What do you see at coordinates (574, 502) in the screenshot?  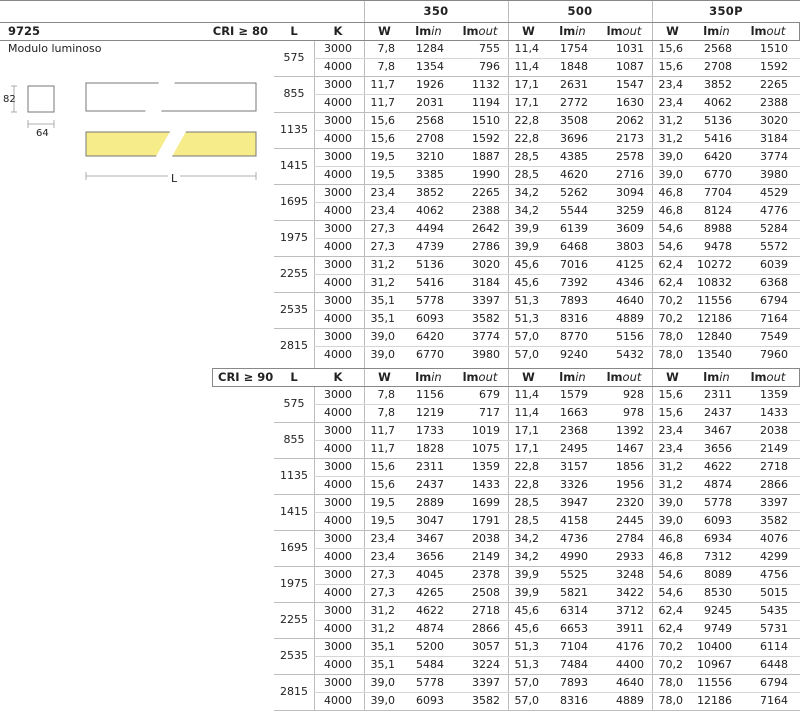 I see `cell-lmin-500: 3947` at bounding box center [574, 502].